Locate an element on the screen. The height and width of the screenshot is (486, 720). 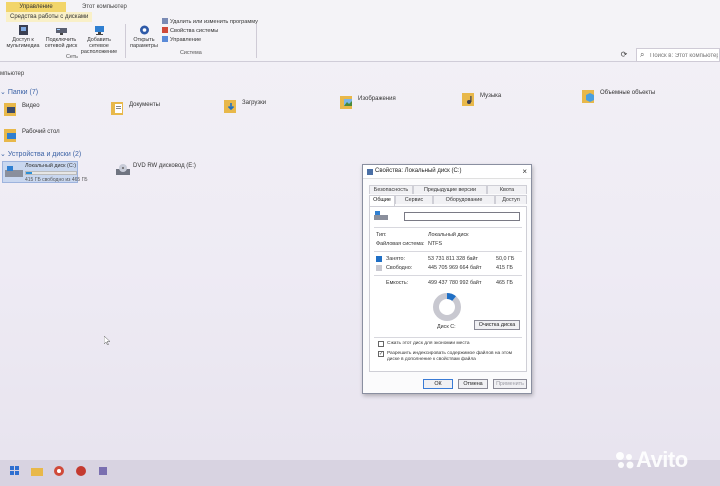
desktop-folder-icon is located at coordinates (10, 135).